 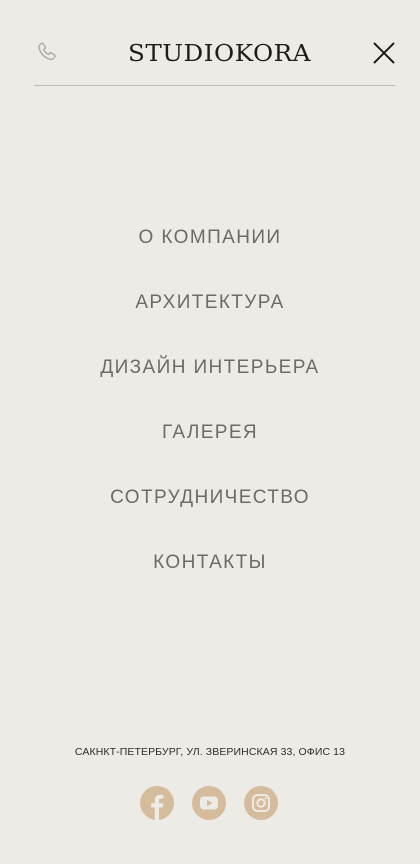 I want to click on menu-link-about: О КОМПАНИИ, so click(x=210, y=238).